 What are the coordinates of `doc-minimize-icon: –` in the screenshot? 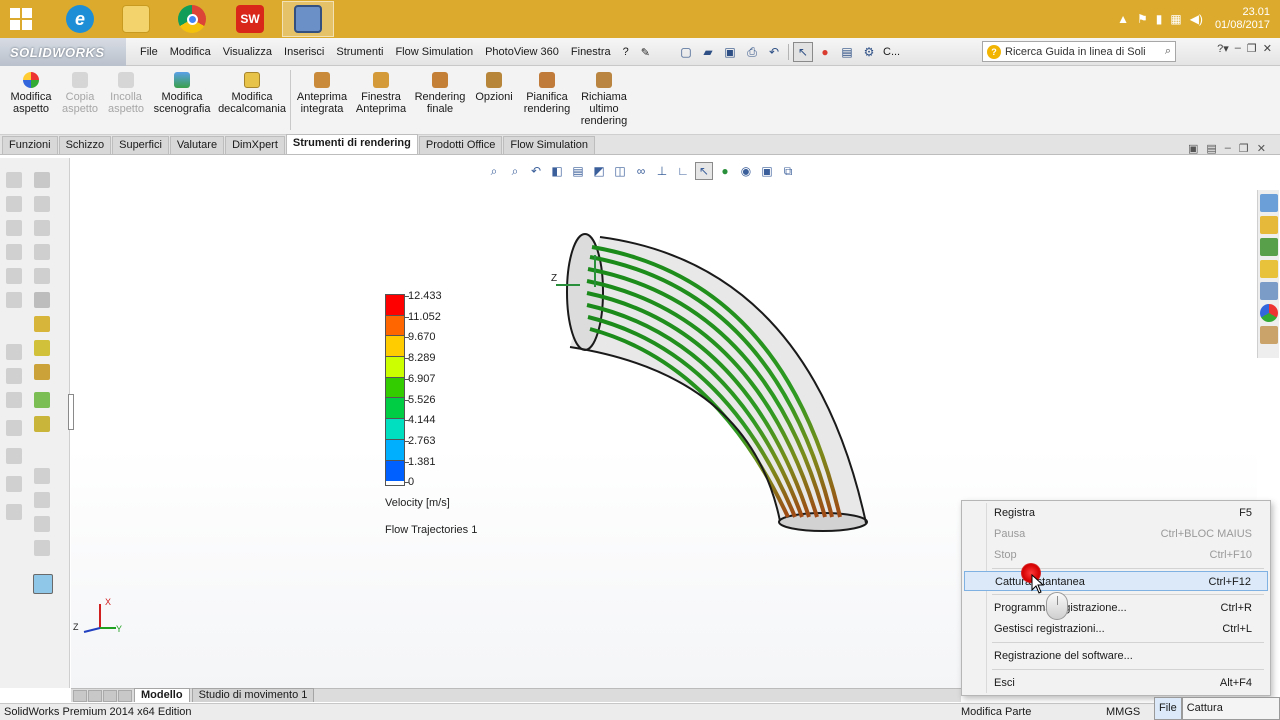 It's located at (1228, 148).